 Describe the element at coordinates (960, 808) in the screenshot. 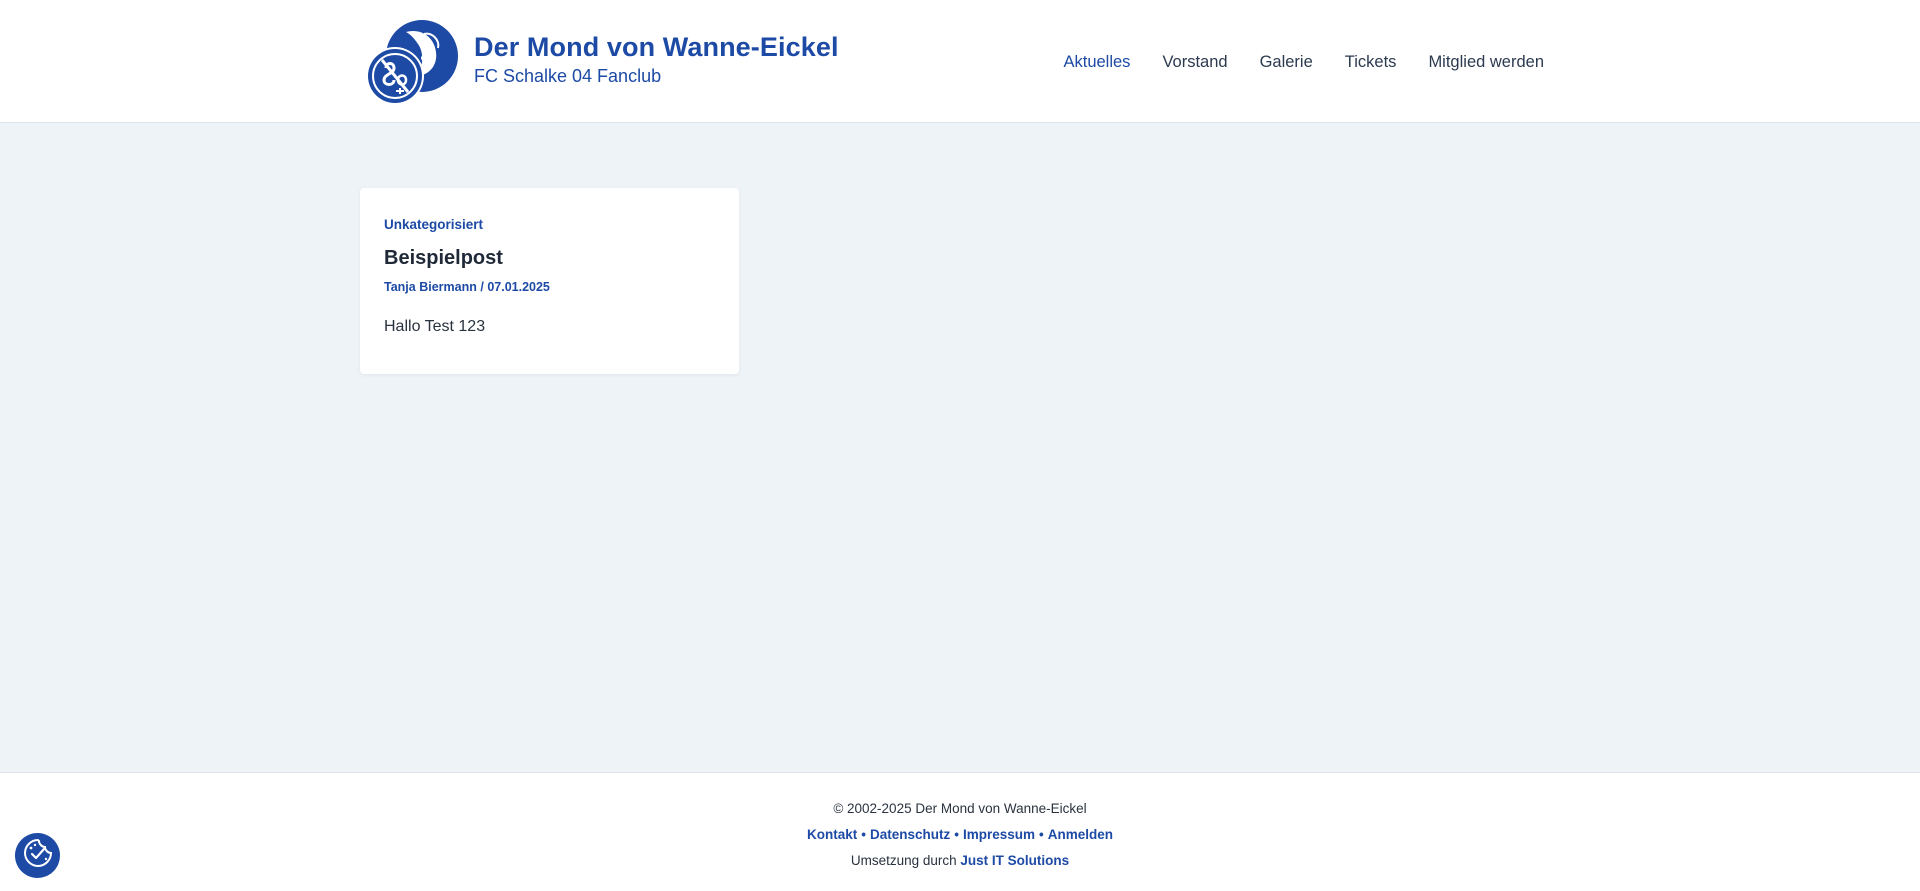

I see `footer-copyright: © 2002-2025 Der Mond von Wanne-Eickel` at that location.